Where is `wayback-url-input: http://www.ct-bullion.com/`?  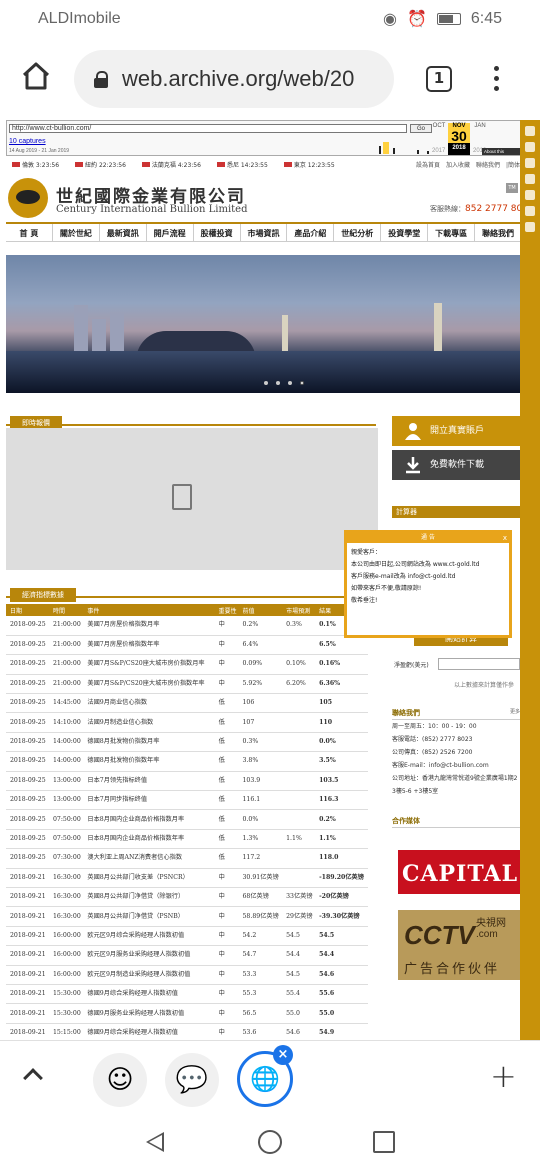
wayback-url-input: http://www.ct-bullion.com/ is located at coordinates (208, 128).